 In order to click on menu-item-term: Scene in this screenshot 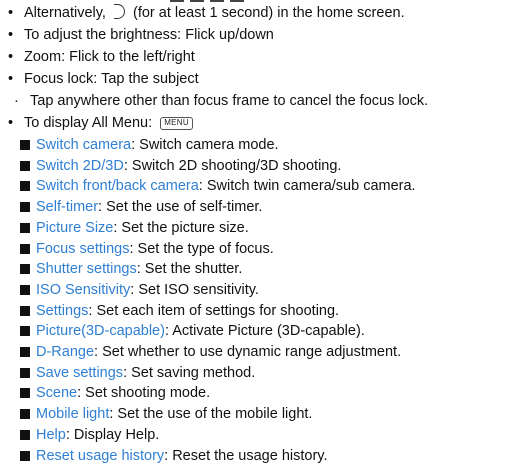, I will do `click(56, 393)`.